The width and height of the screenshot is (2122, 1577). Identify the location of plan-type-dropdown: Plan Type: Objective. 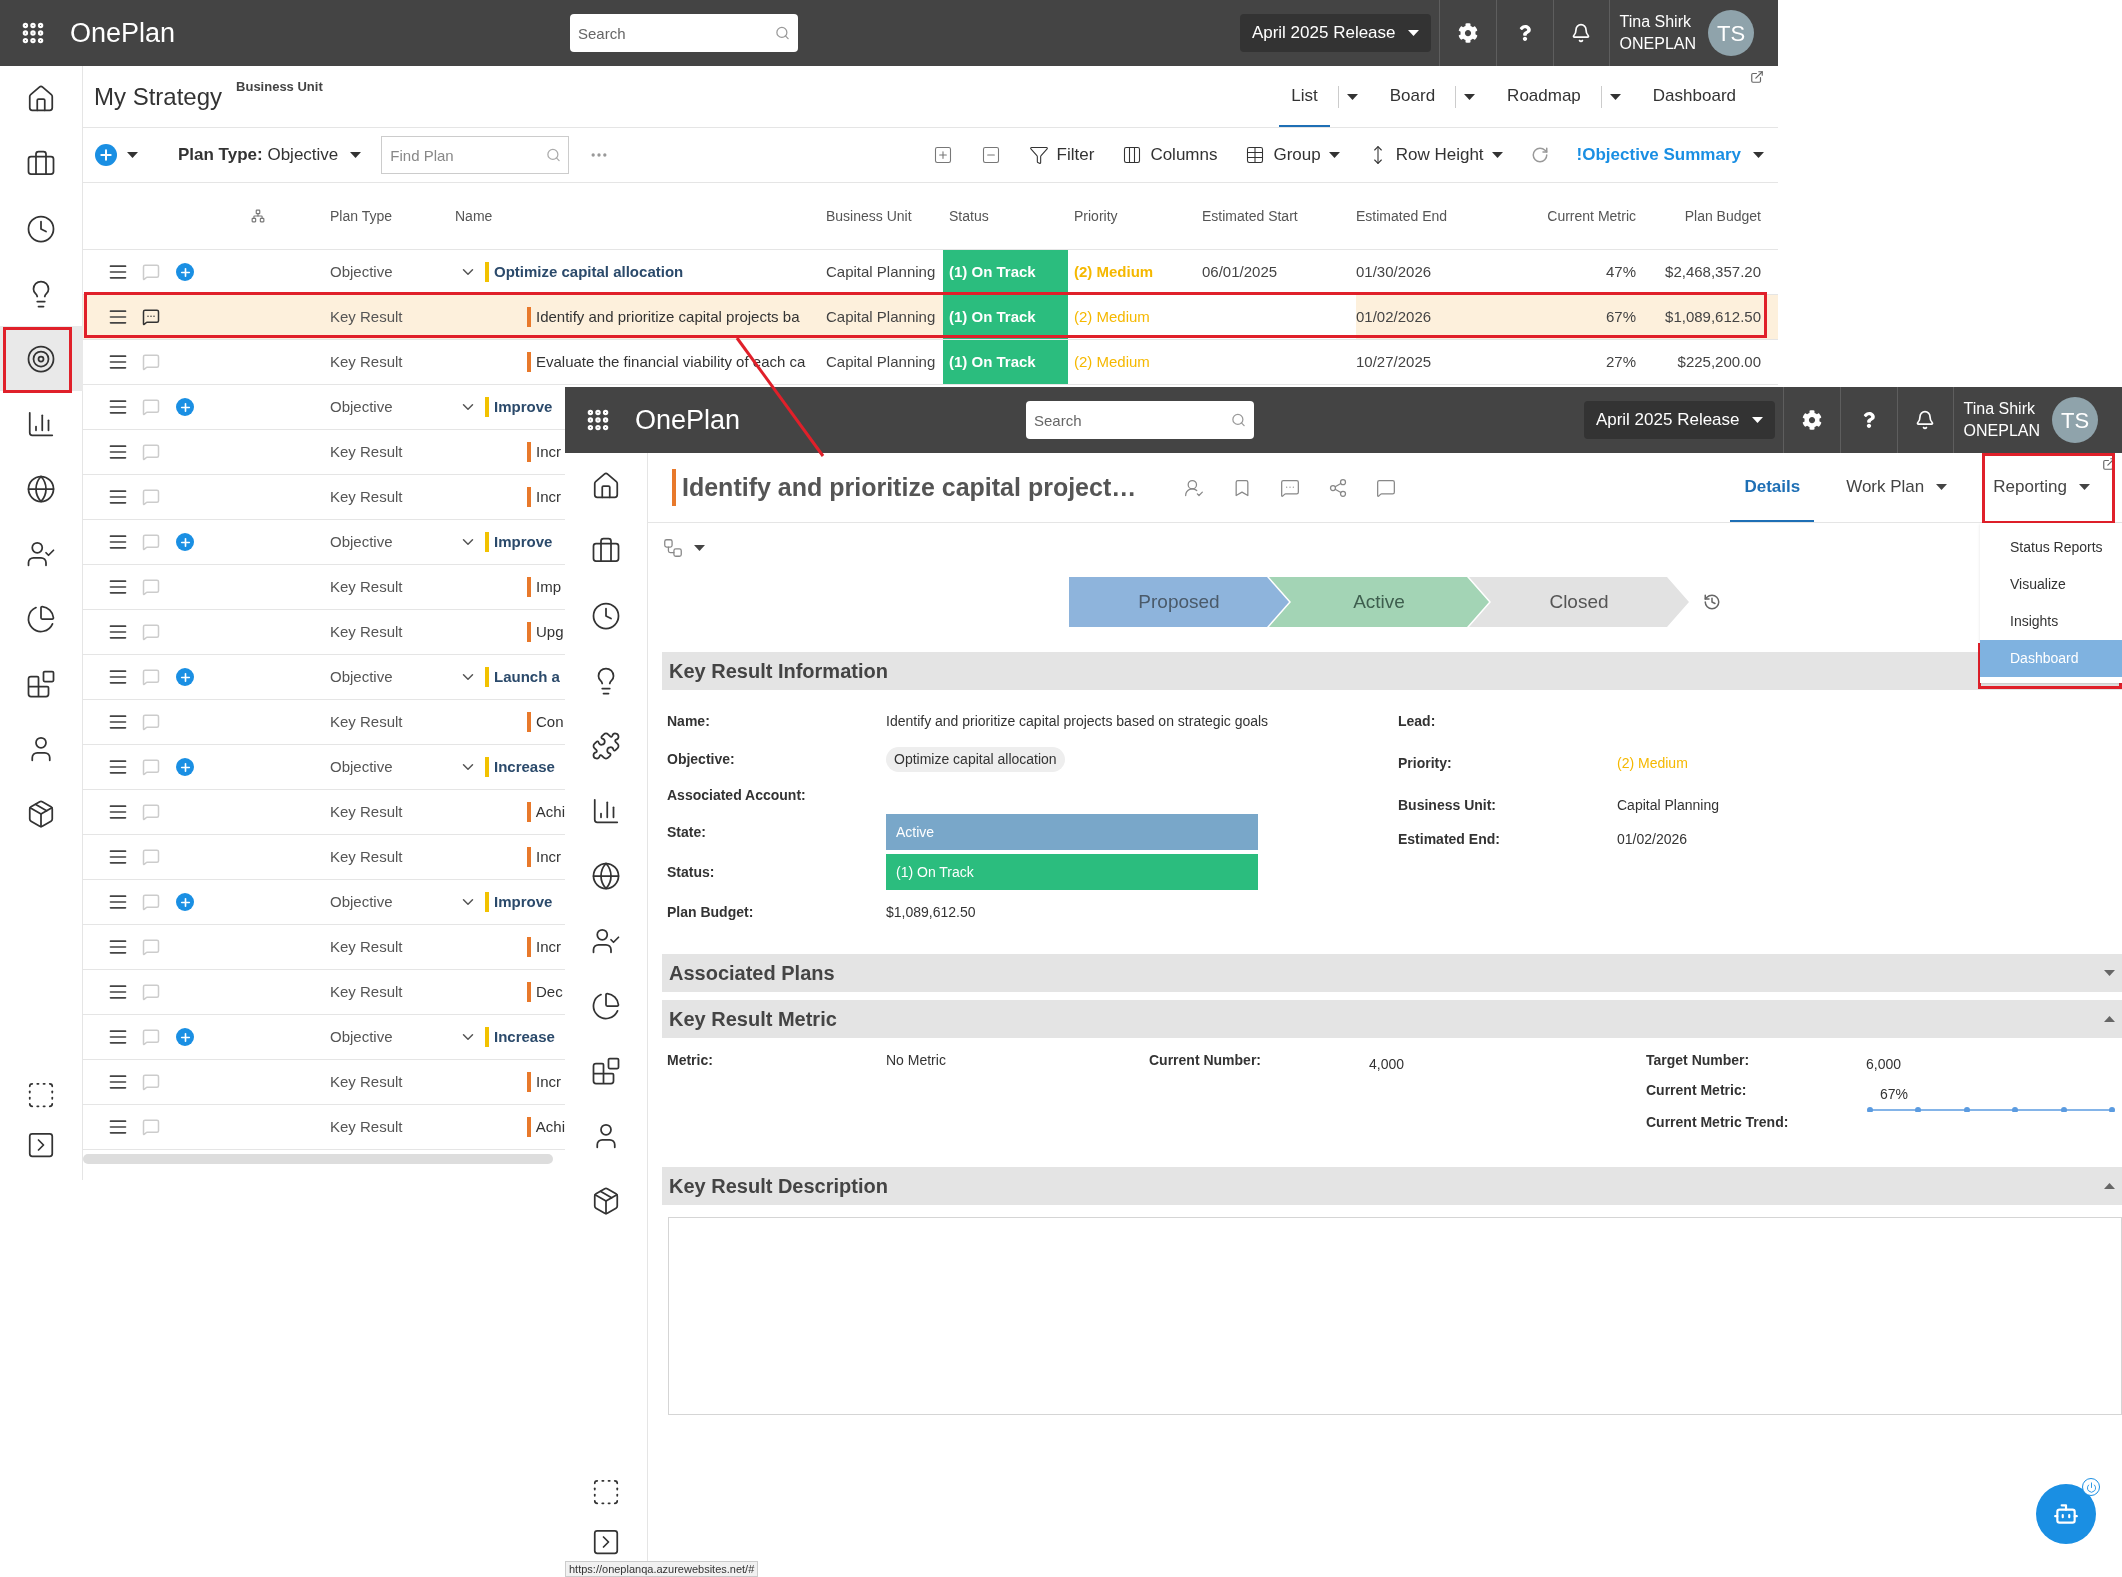
(270, 155).